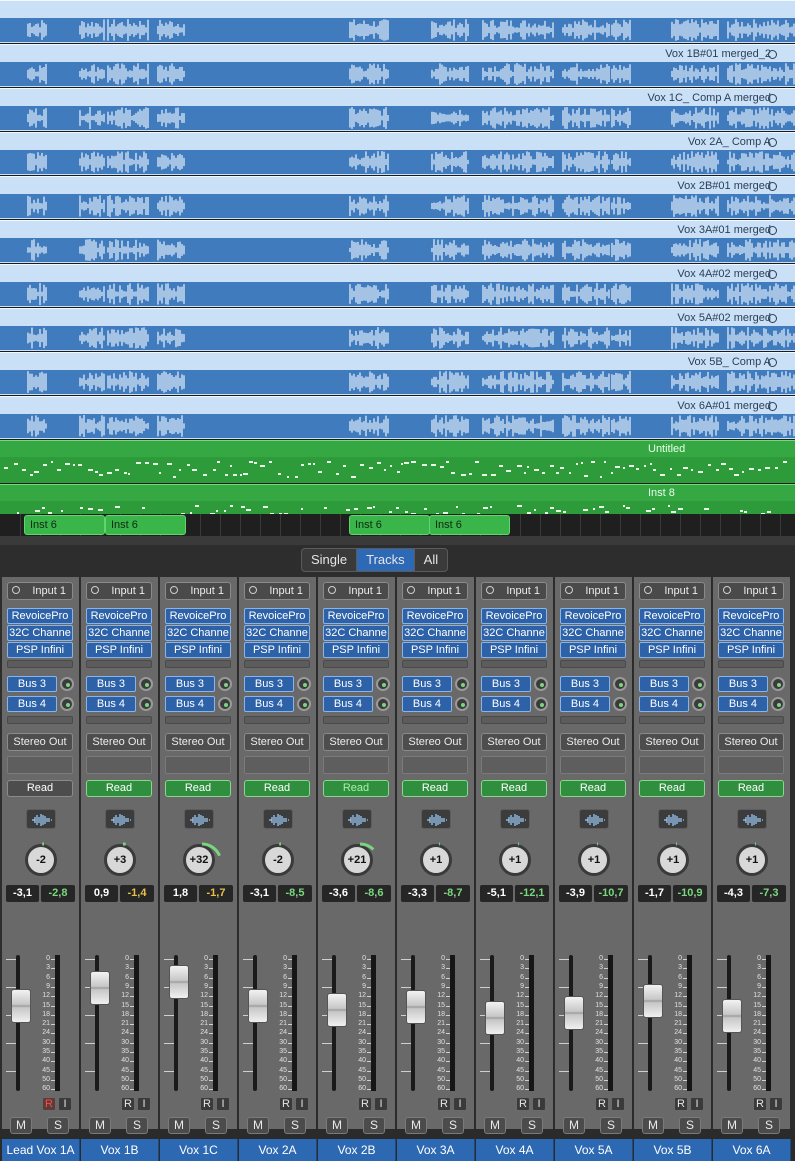 This screenshot has height=1161, width=795. I want to click on channel-name: Vox 2B, so click(357, 1150).